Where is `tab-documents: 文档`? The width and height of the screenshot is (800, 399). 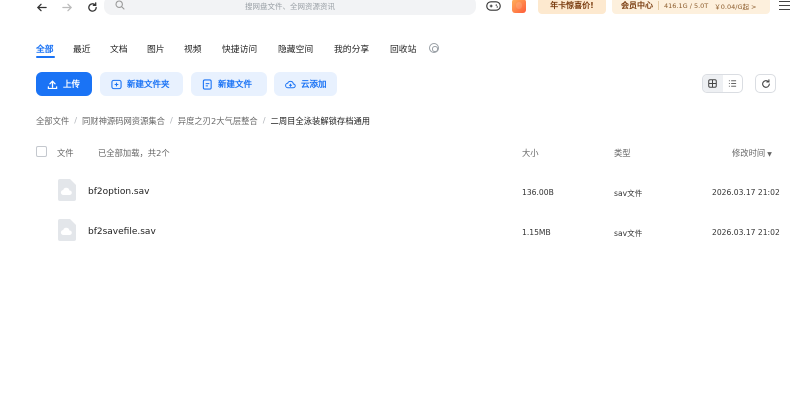 tab-documents: 文档 is located at coordinates (119, 48).